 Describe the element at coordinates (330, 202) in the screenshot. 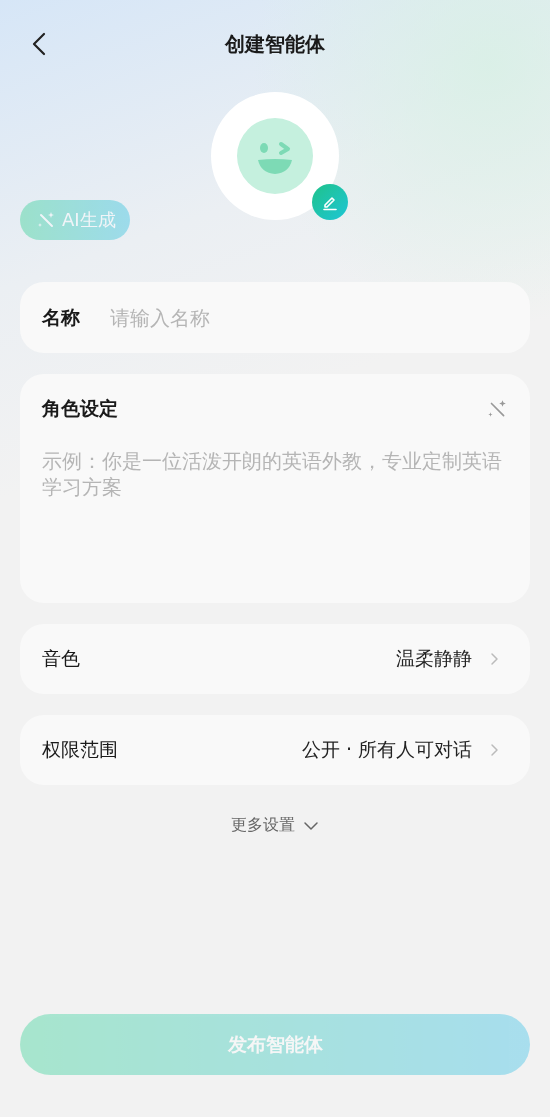

I see `edit-avatar-icon` at that location.